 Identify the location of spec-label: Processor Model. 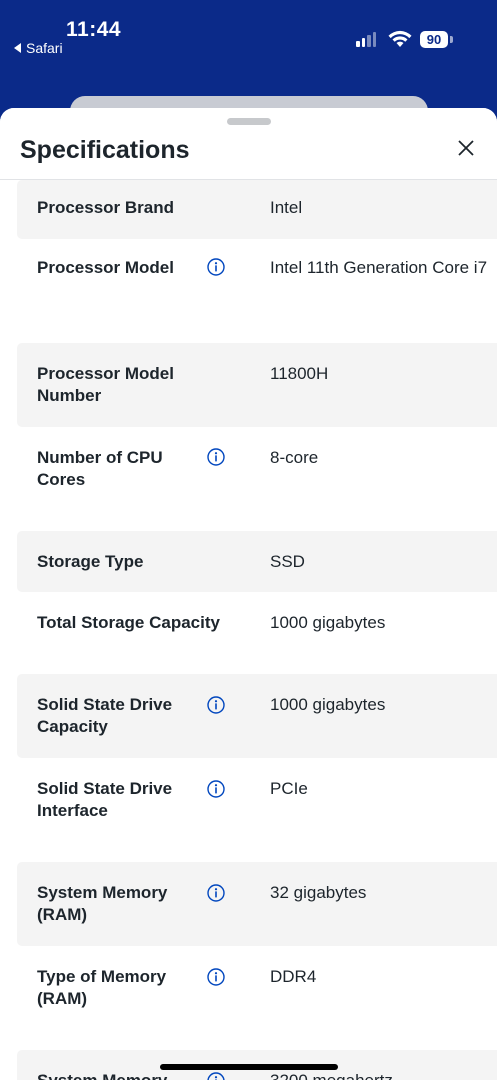
(105, 267).